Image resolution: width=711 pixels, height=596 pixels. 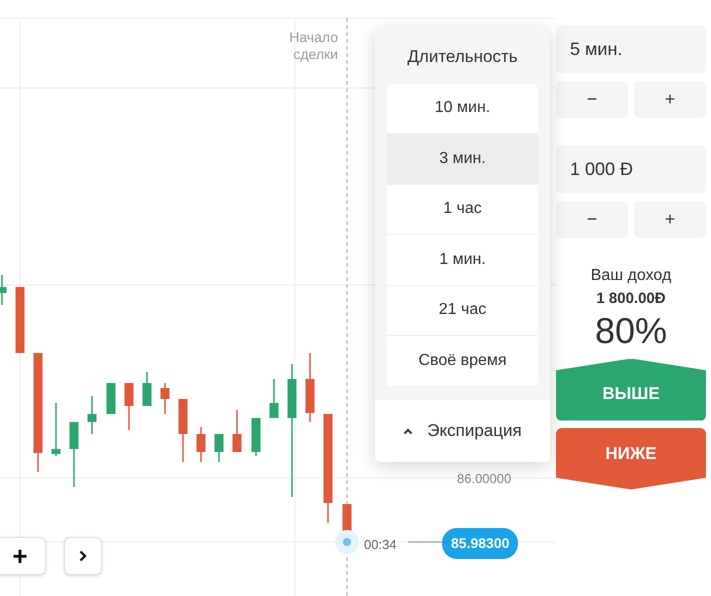 What do you see at coordinates (631, 299) in the screenshot?
I see `payout-amount: 1 800.00Đ` at bounding box center [631, 299].